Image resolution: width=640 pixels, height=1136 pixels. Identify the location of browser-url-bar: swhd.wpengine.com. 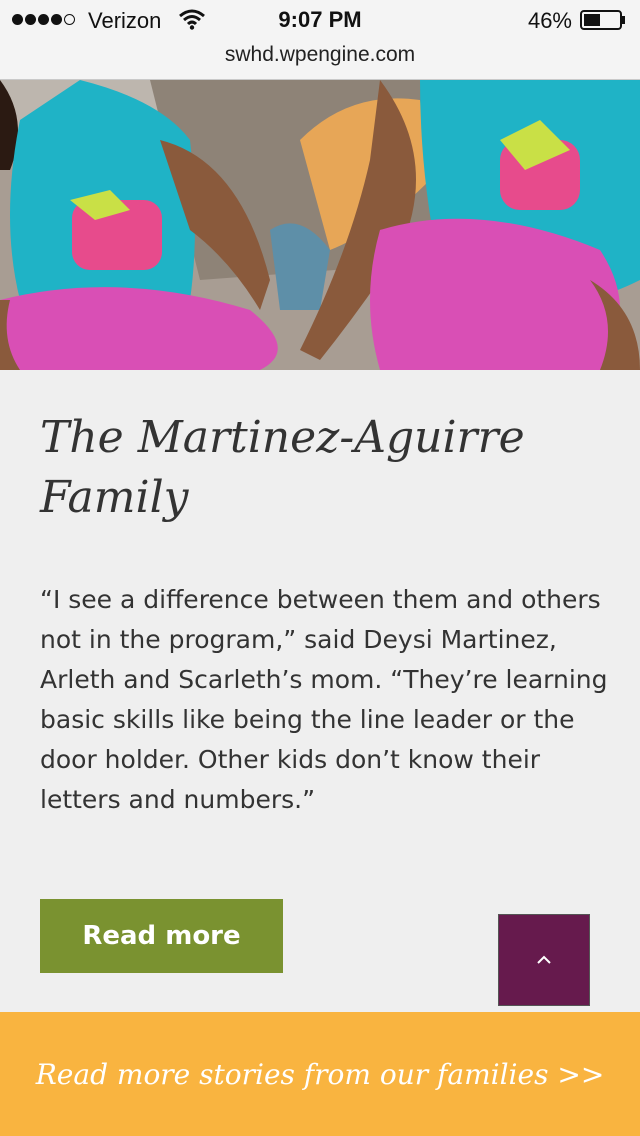
(320, 60).